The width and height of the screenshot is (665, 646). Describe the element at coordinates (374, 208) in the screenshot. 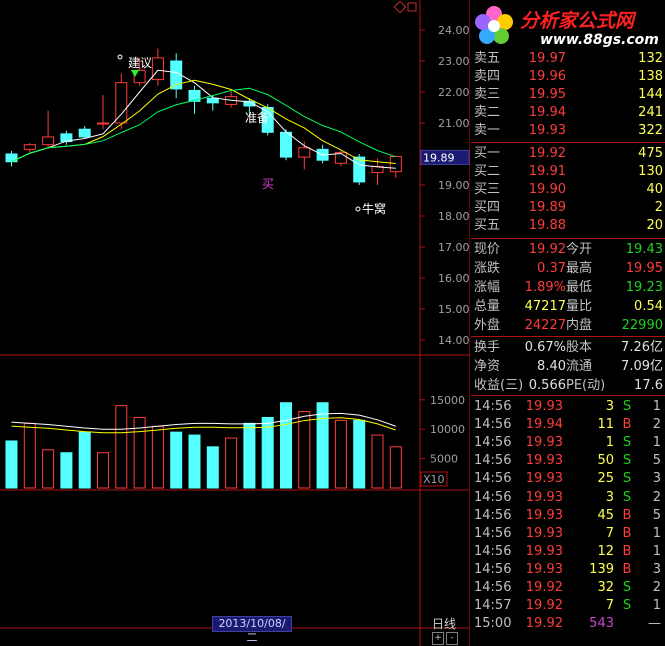

I see `annotation-niuwo: 牛窝` at that location.